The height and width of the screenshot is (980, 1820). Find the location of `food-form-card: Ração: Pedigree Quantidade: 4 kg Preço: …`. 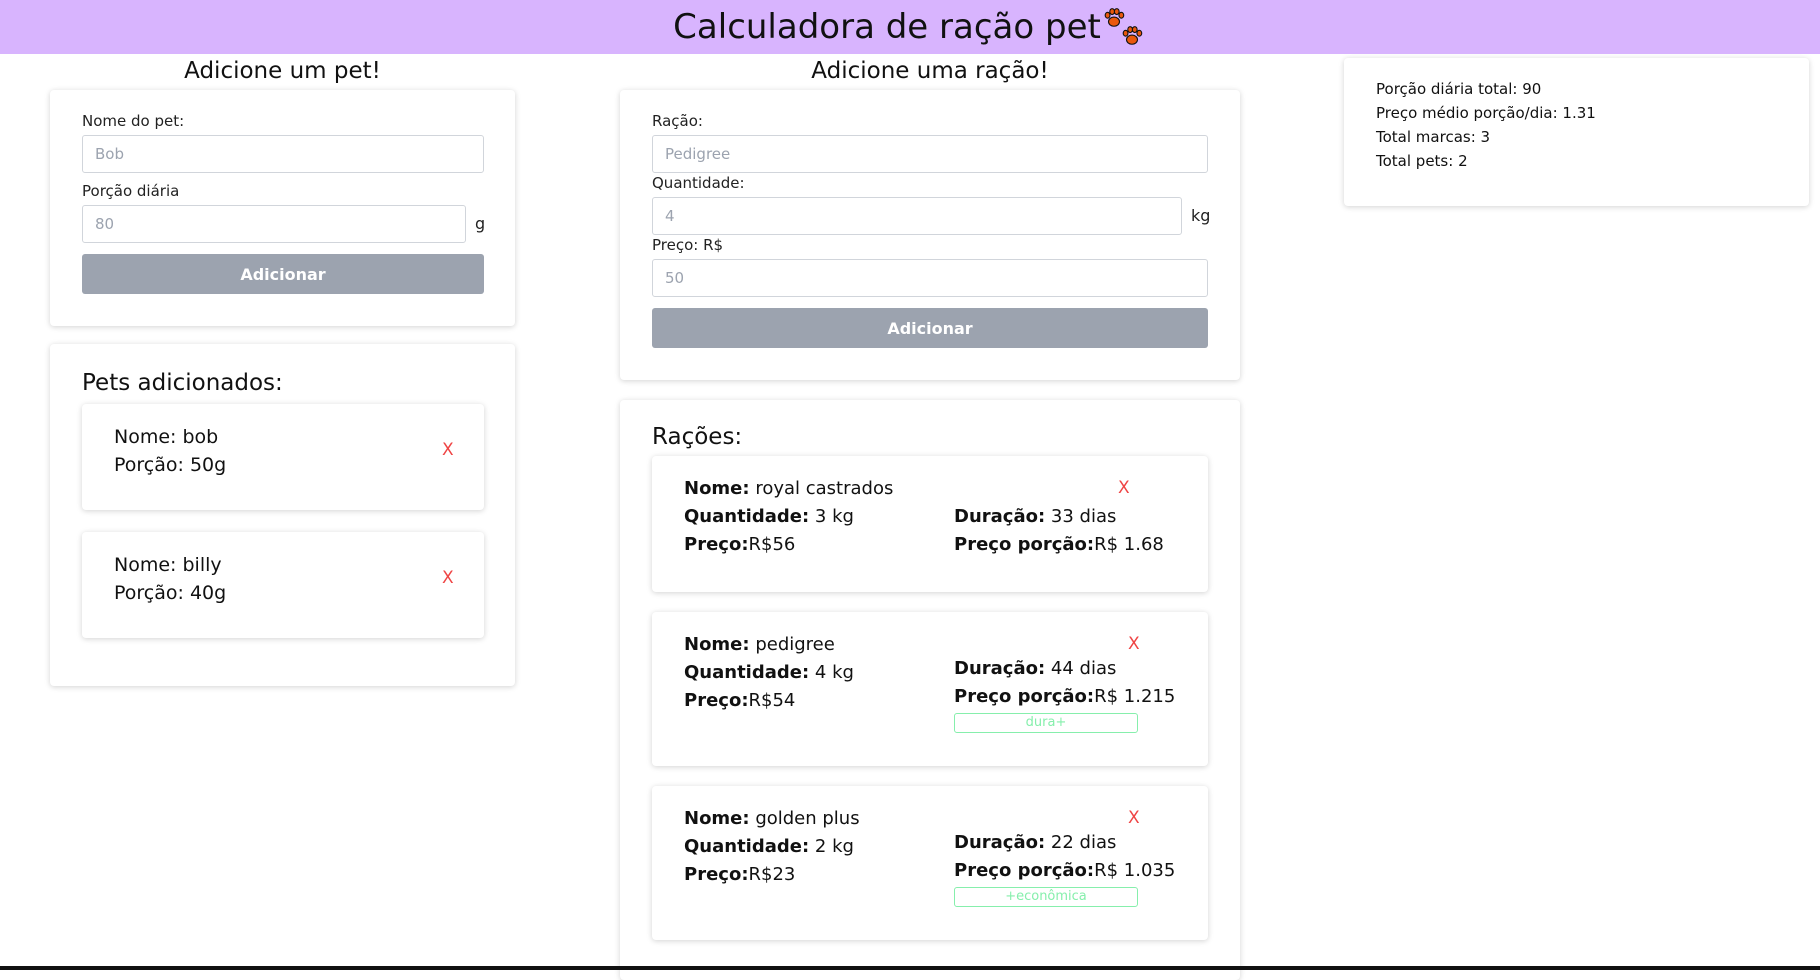

food-form-card: Ração: Pedigree Quantidade: 4 kg Preço: … is located at coordinates (930, 235).